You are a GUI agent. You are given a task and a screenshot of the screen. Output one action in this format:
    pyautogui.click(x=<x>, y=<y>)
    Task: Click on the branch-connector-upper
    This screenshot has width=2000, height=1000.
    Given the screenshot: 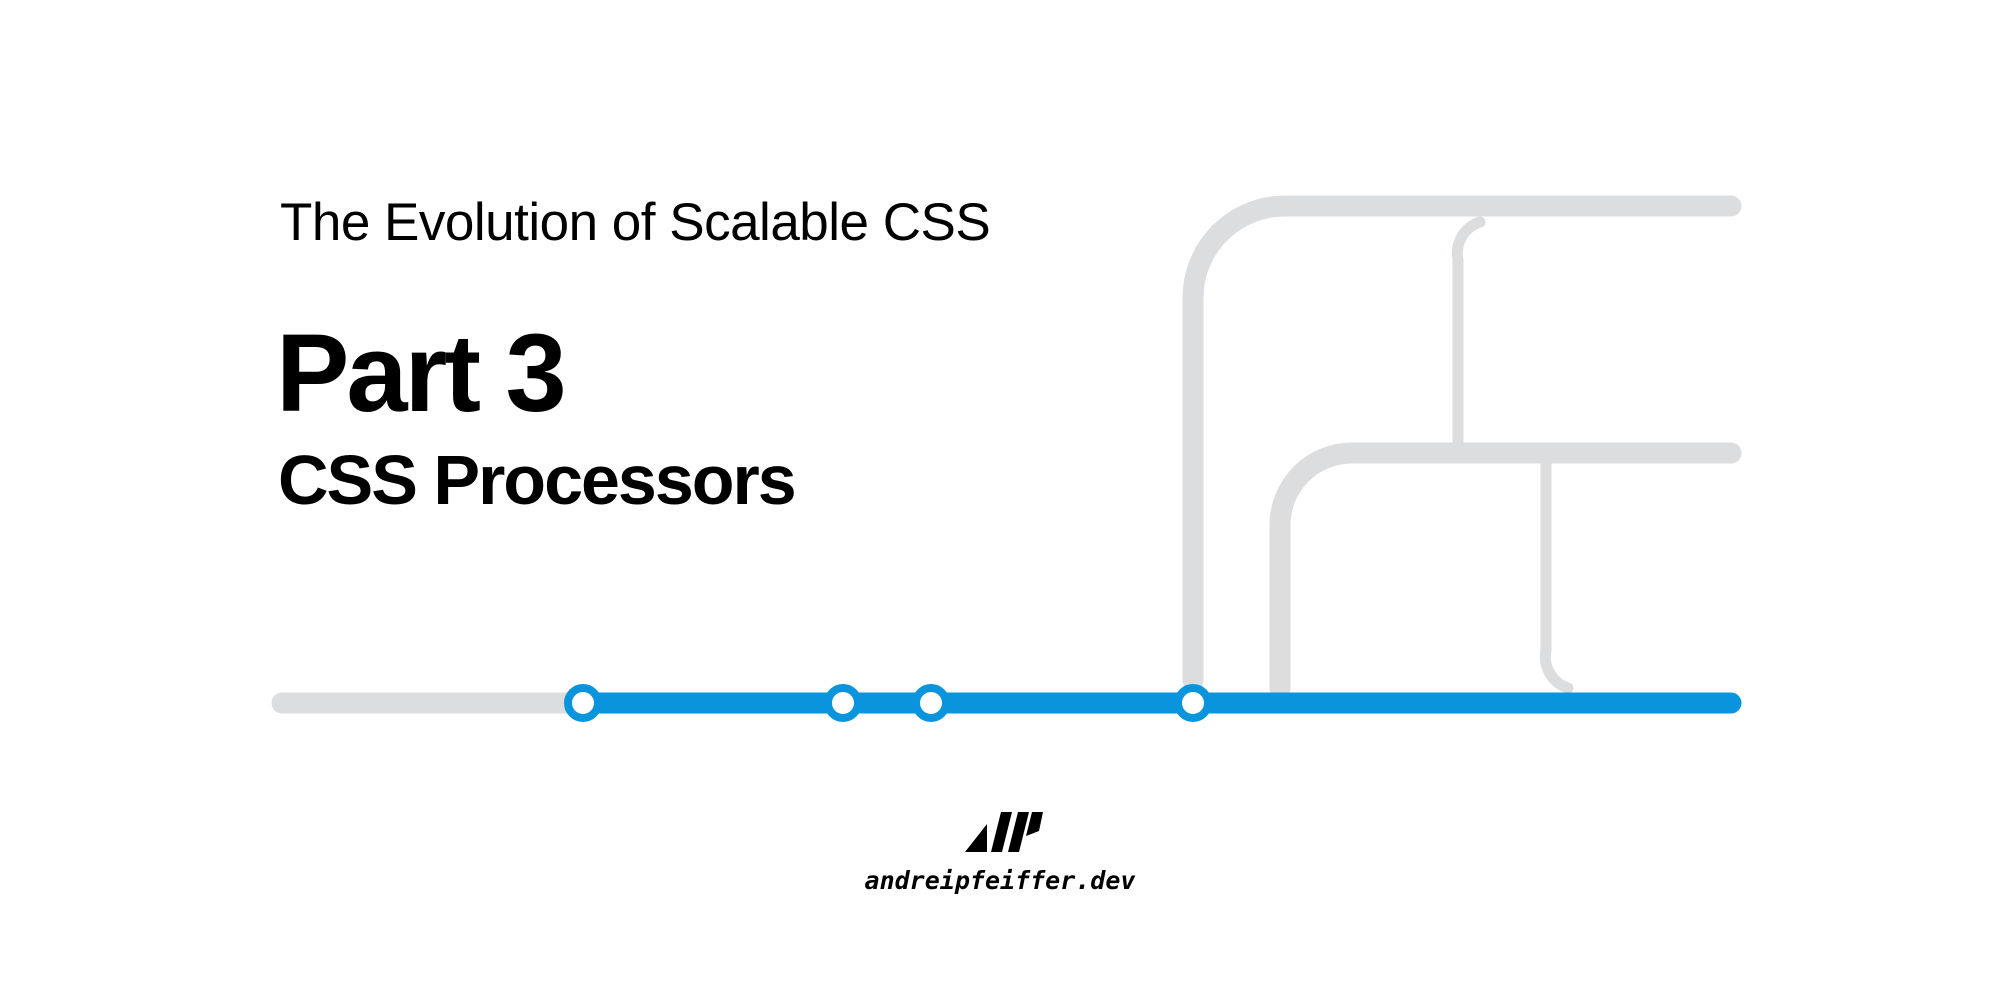 What is the action you would take?
    pyautogui.click(x=1468, y=333)
    